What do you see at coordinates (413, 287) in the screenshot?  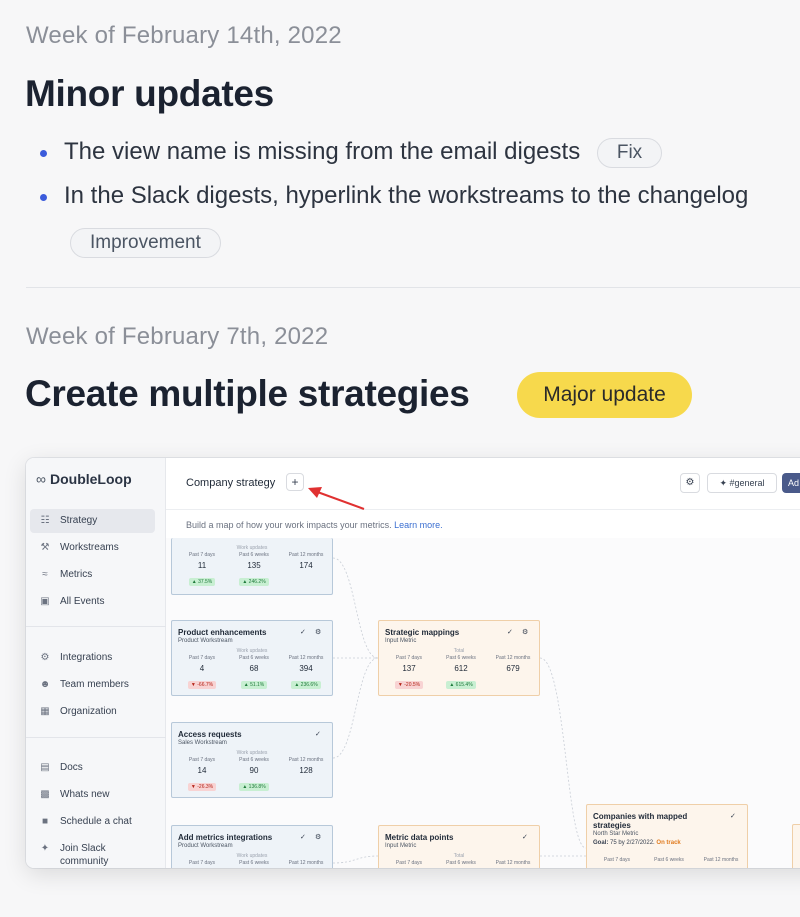 I see `section-divider` at bounding box center [413, 287].